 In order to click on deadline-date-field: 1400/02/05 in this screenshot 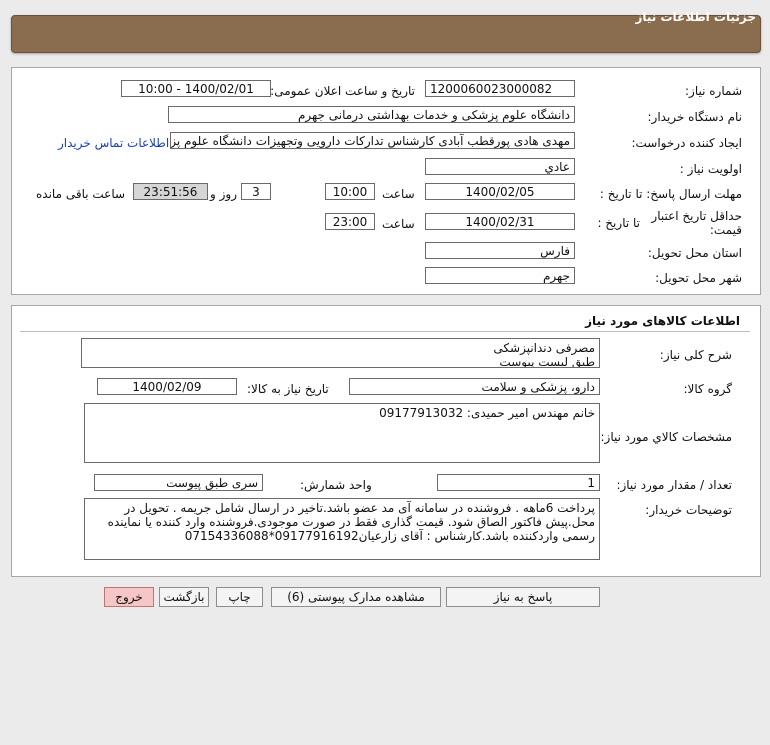, I will do `click(500, 191)`.